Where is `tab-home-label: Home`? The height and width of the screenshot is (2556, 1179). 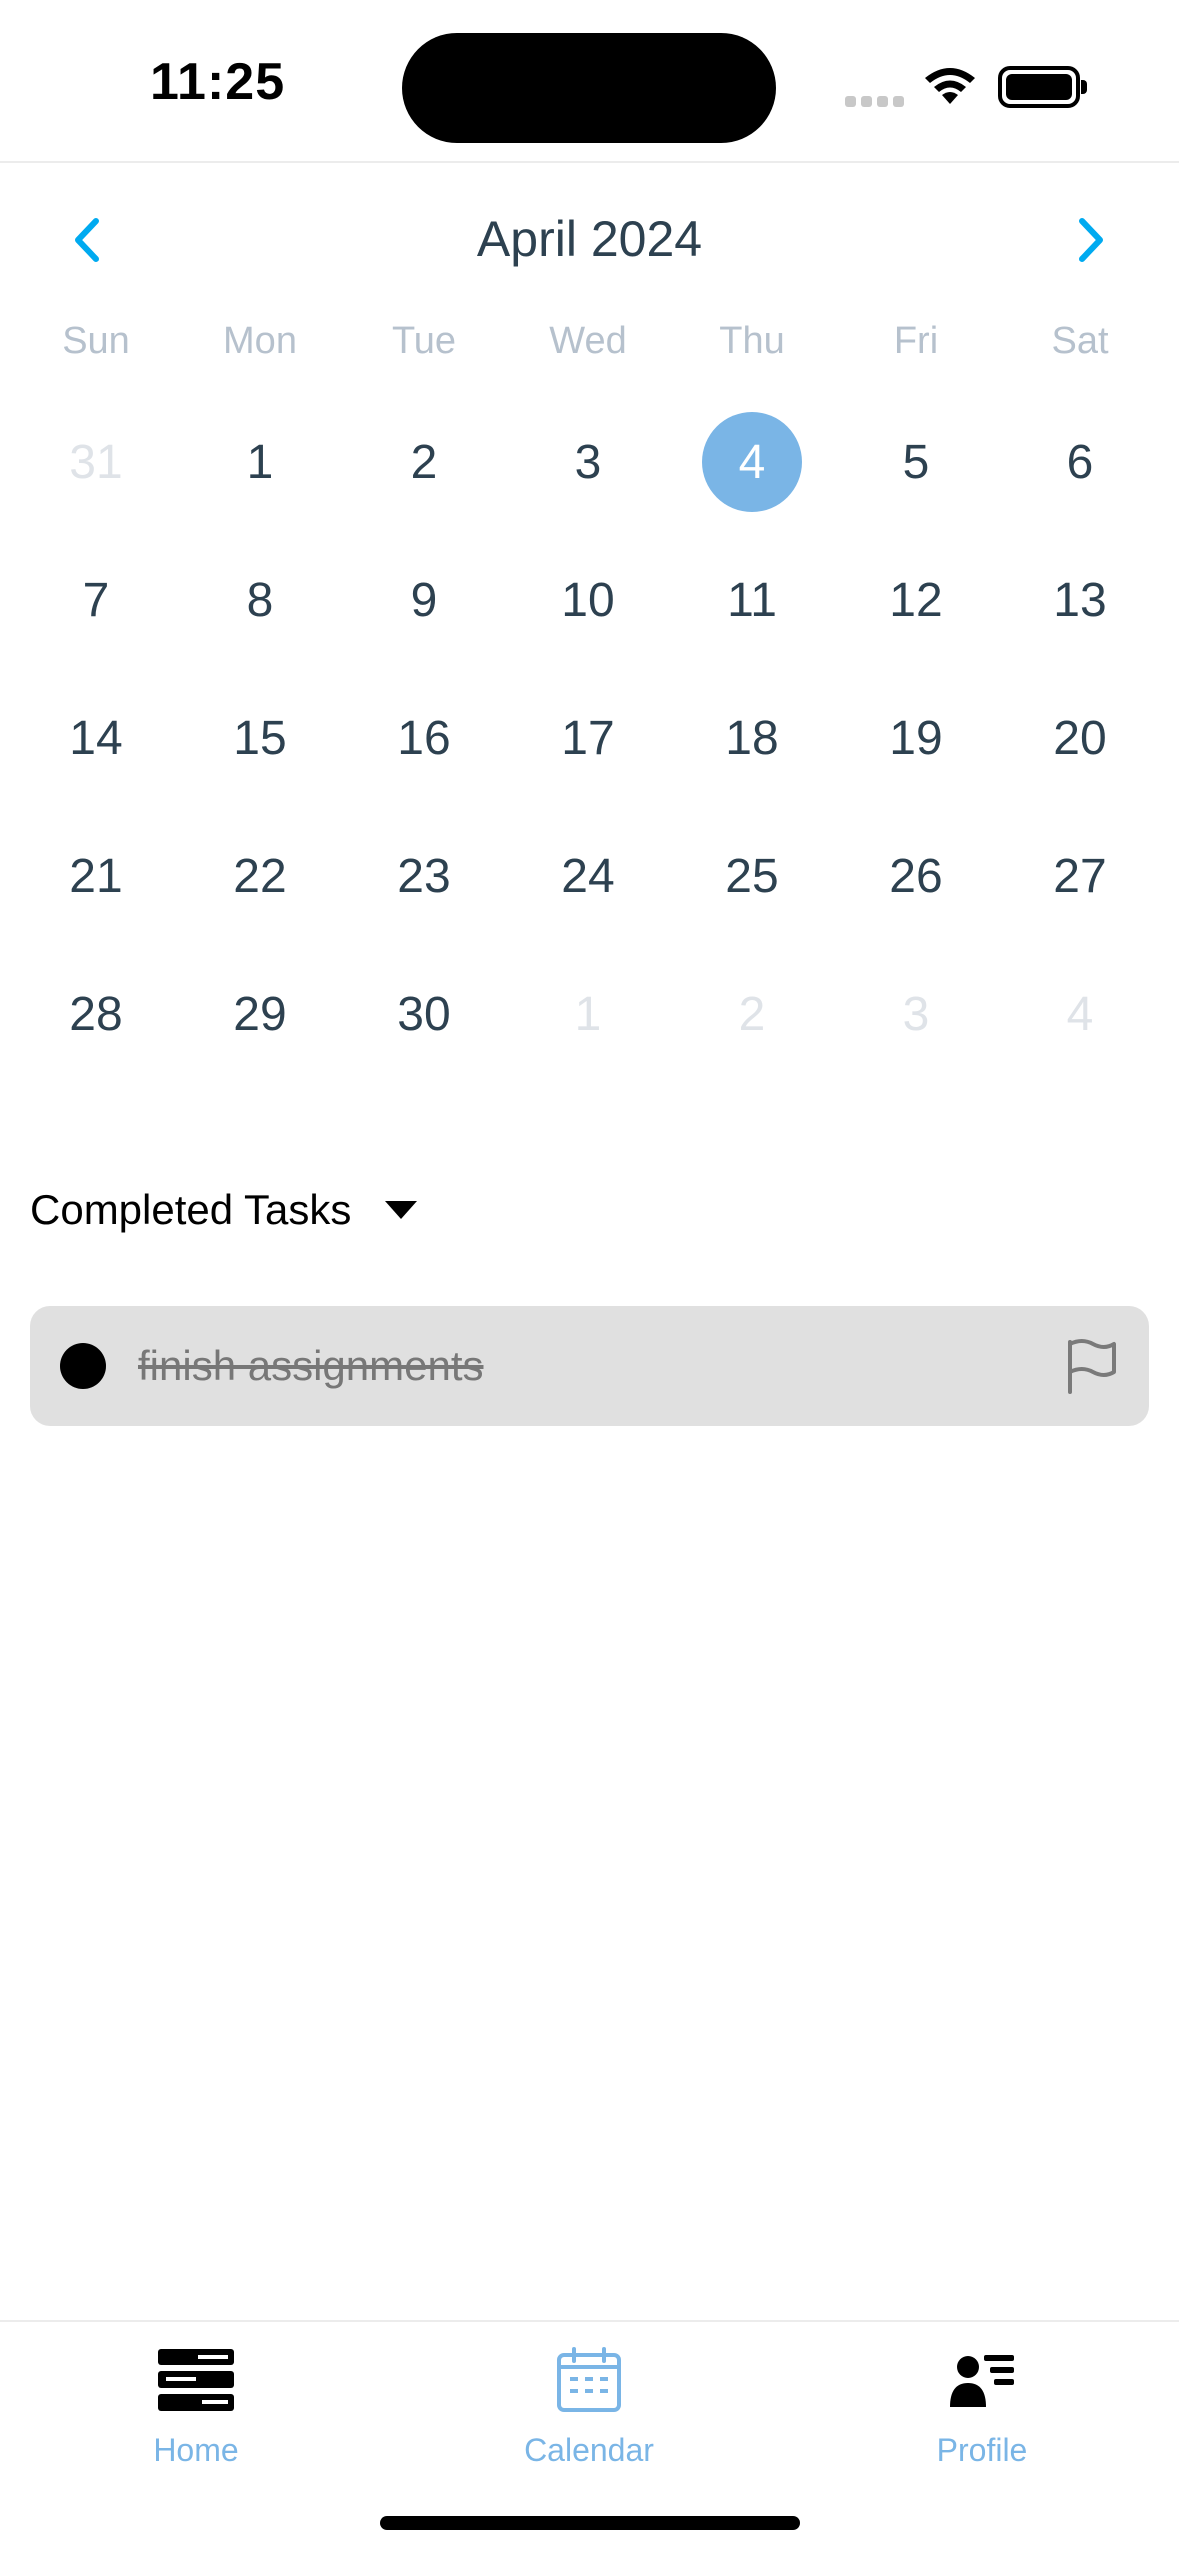
tab-home-label: Home is located at coordinates (196, 2450).